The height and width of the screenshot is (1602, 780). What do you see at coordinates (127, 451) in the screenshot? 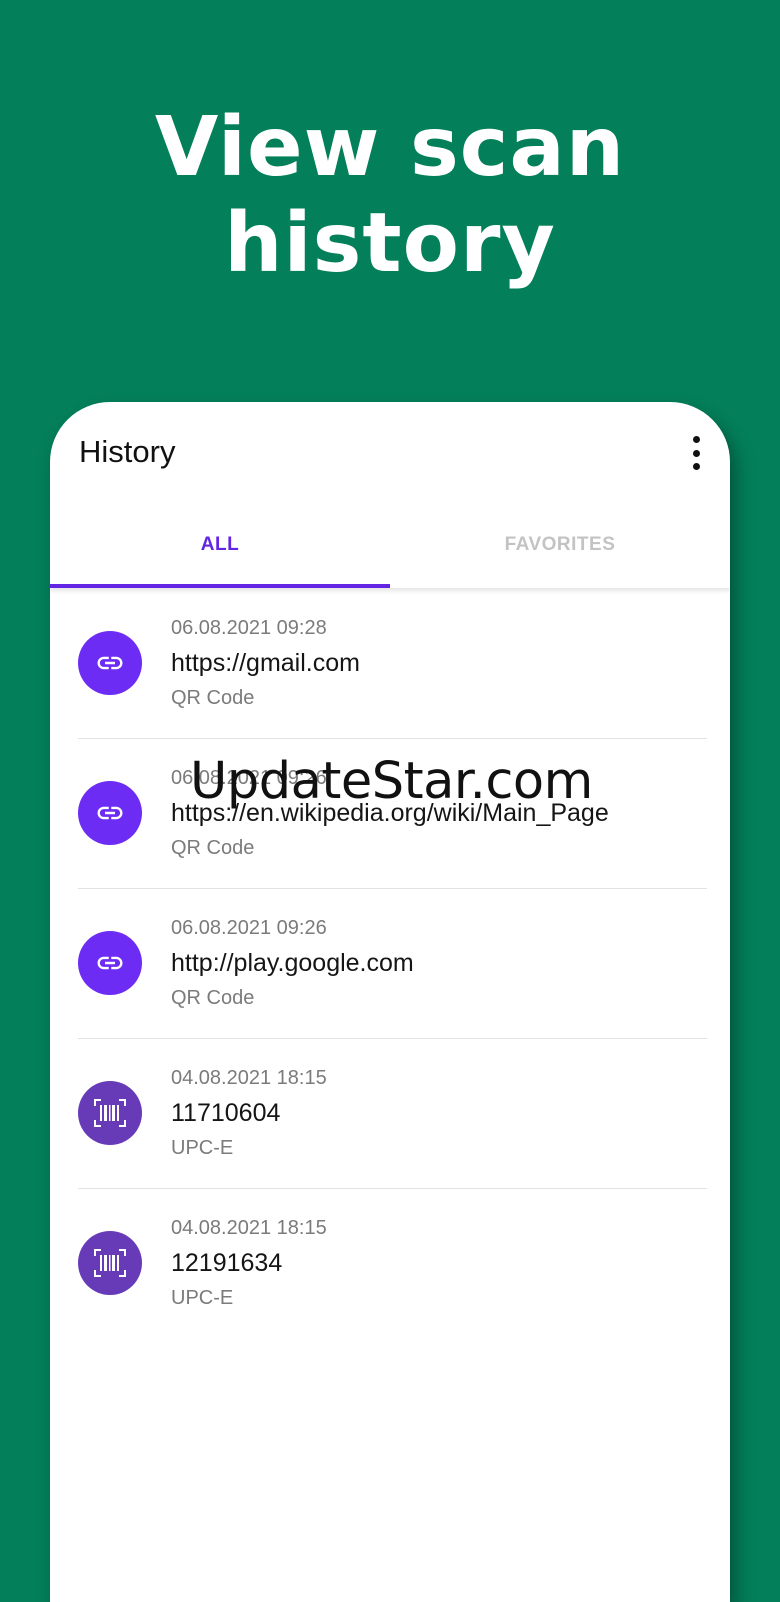
I see `page-title: History` at bounding box center [127, 451].